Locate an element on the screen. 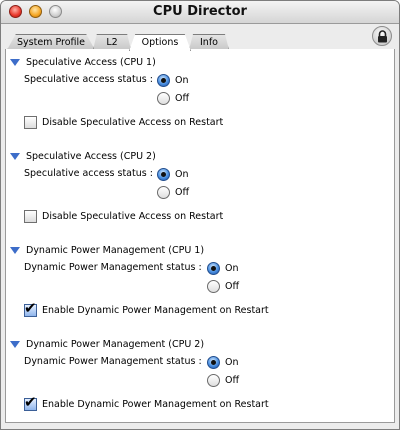 The width and height of the screenshot is (400, 430). section-header: Dynamic Power Management (CPU 2) is located at coordinates (107, 344).